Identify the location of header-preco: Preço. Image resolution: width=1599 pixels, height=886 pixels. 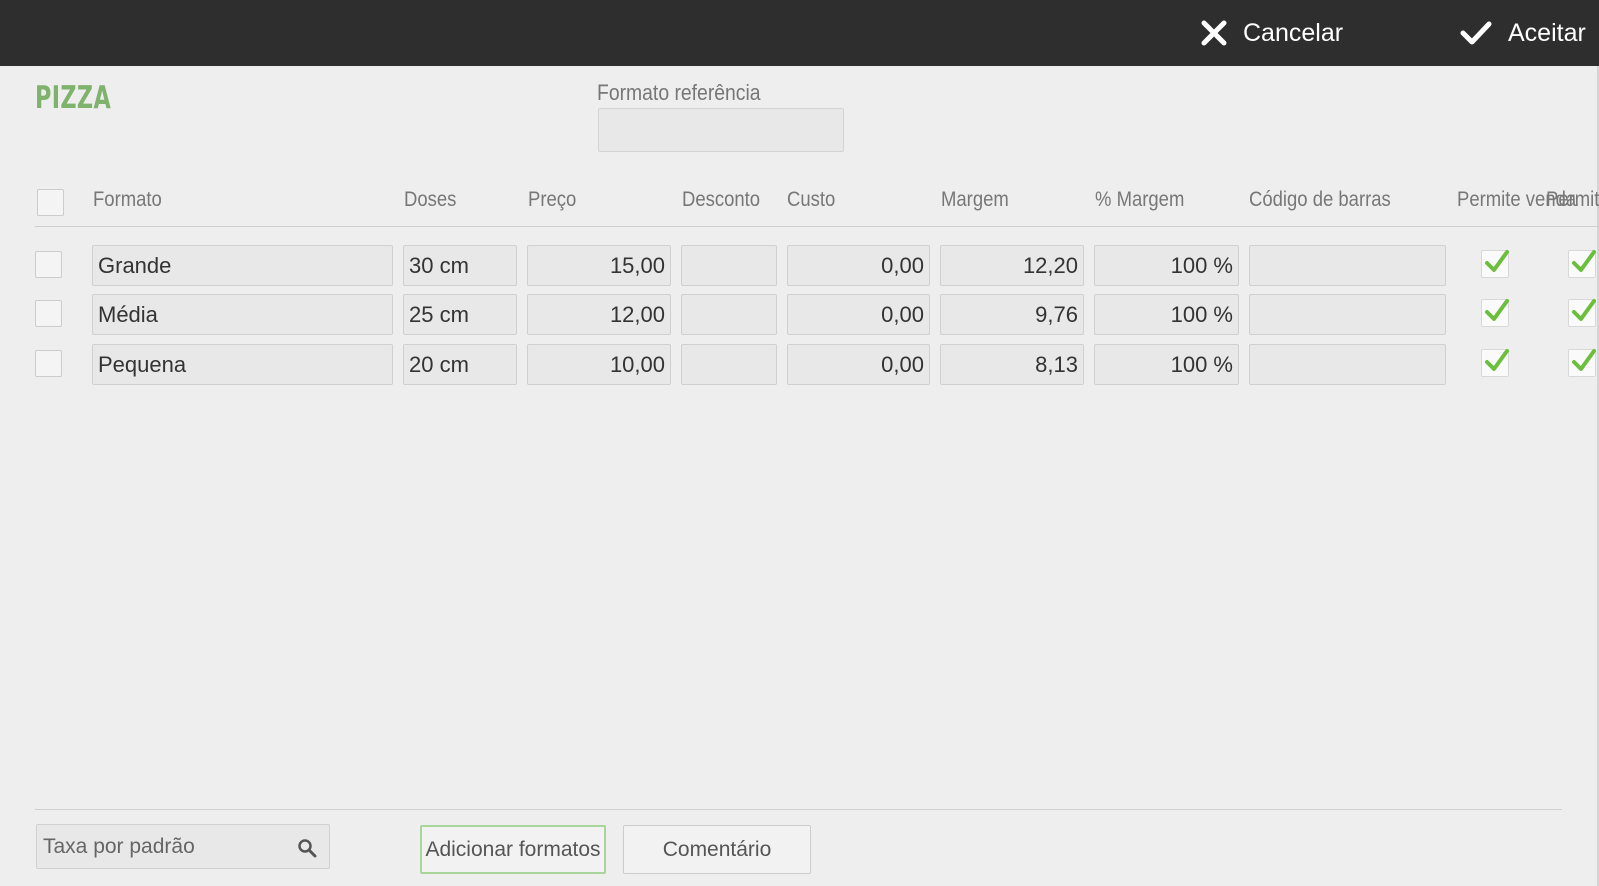
(552, 199).